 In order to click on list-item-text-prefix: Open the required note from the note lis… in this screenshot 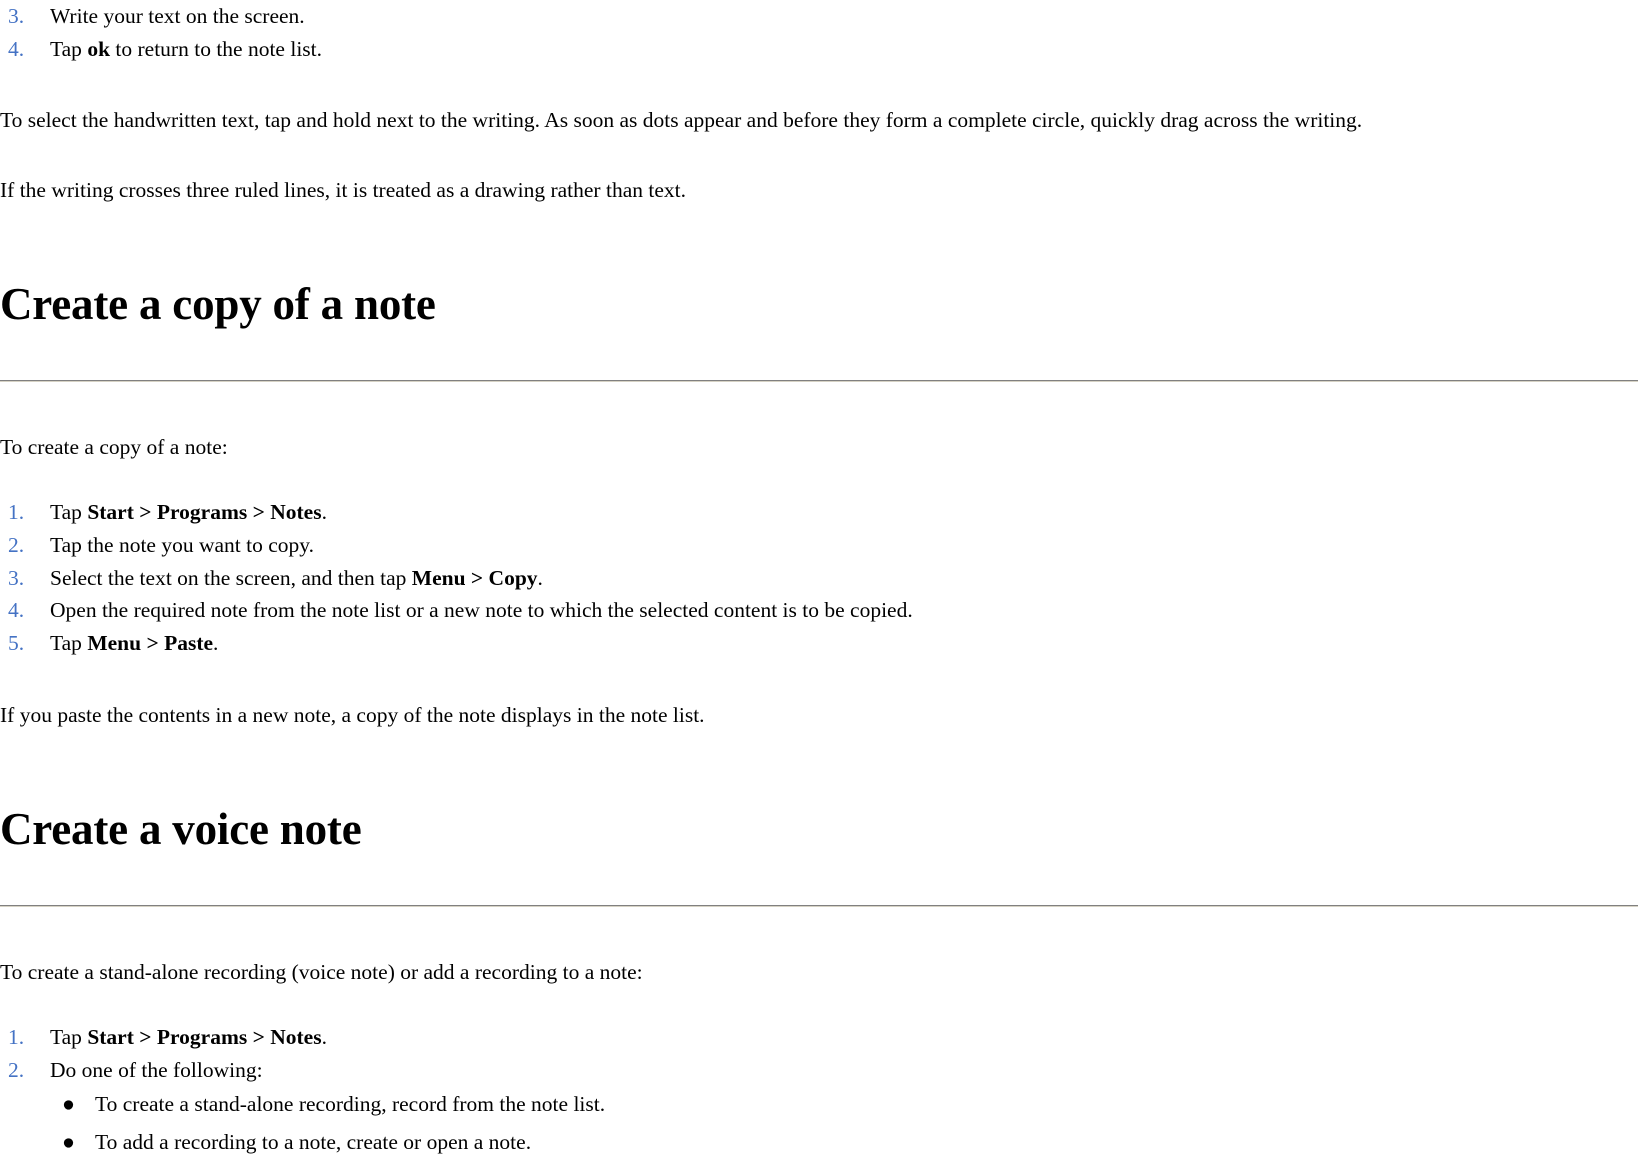, I will do `click(481, 610)`.